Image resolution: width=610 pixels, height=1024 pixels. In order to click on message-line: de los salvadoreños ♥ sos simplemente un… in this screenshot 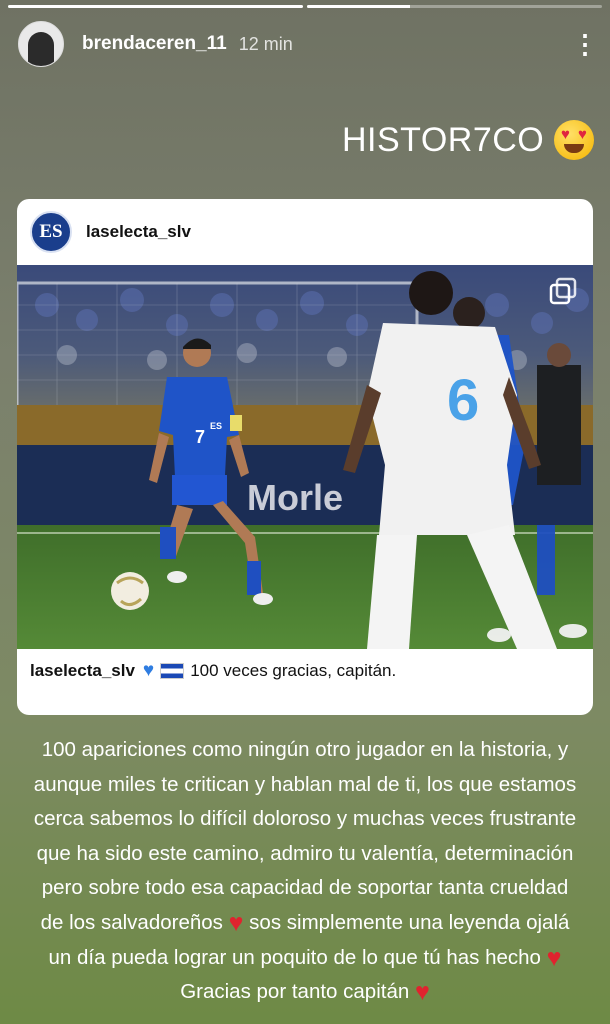, I will do `click(305, 922)`.